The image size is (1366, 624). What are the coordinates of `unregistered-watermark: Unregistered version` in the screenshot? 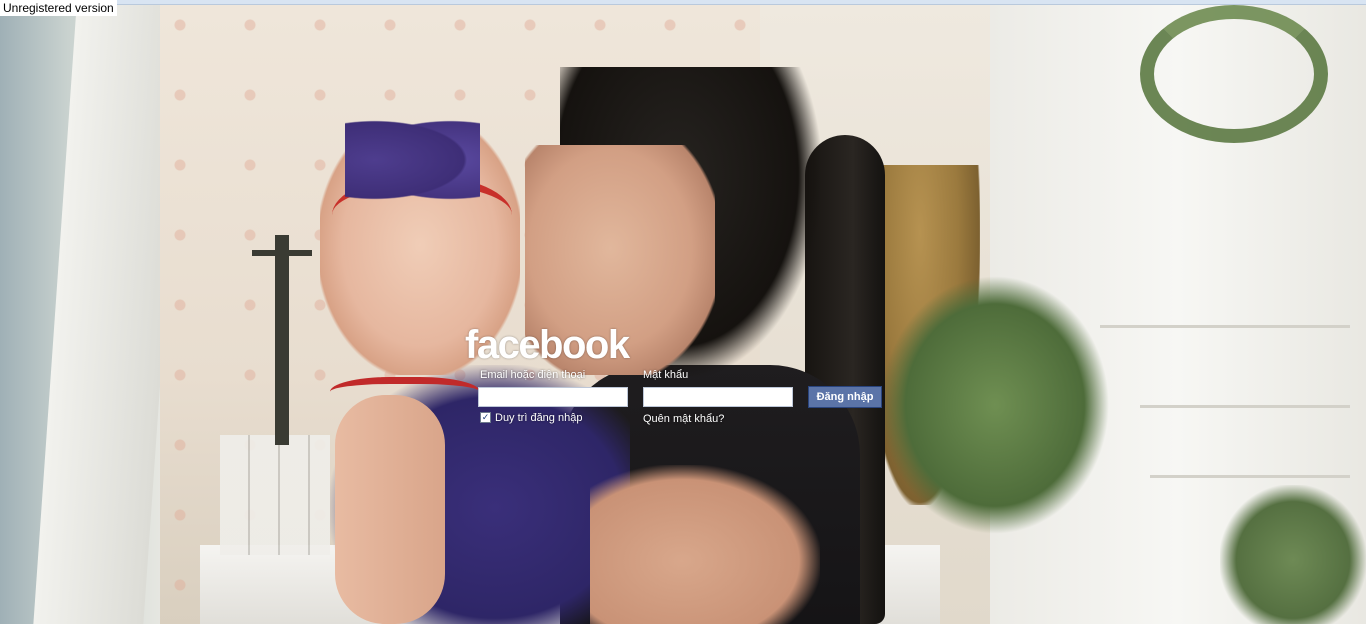 It's located at (58, 8).